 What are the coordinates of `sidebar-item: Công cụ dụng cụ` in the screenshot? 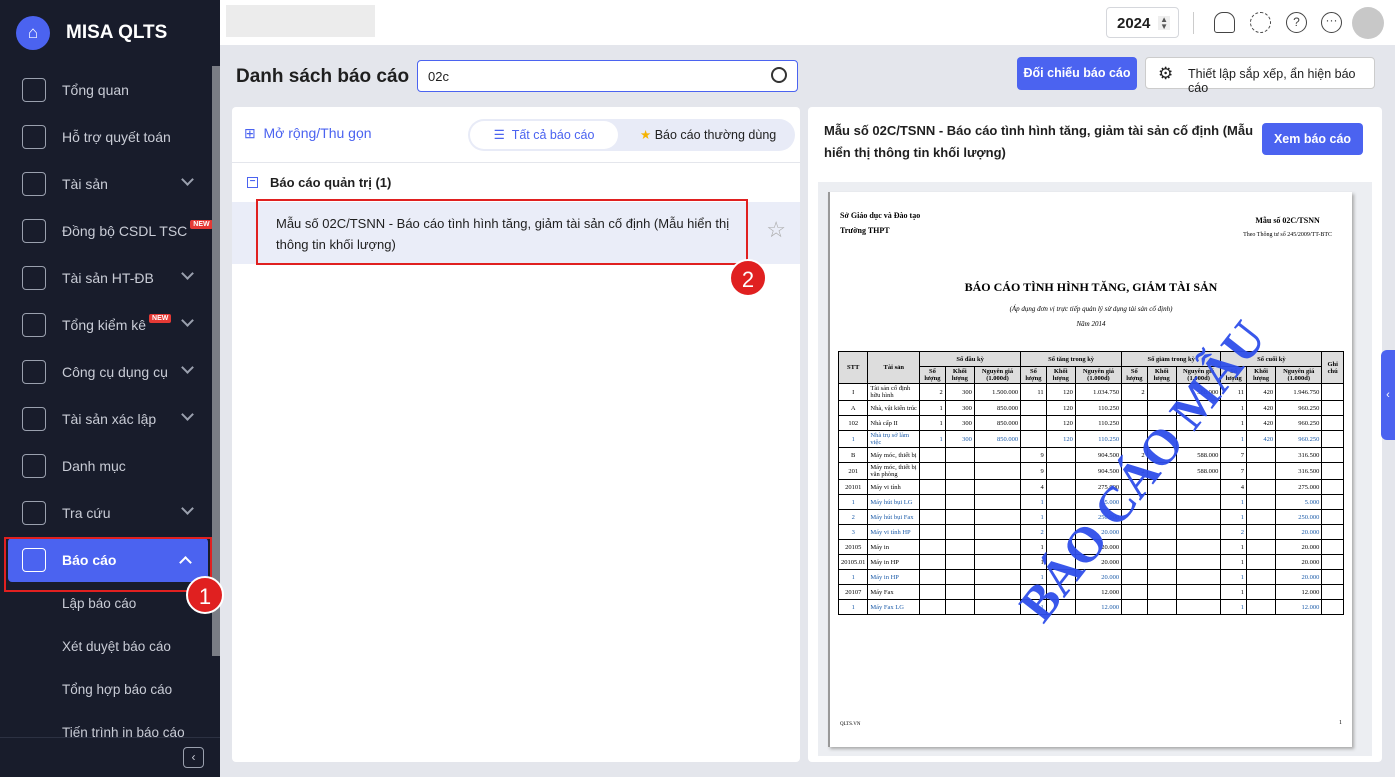 It's located at (110, 371).